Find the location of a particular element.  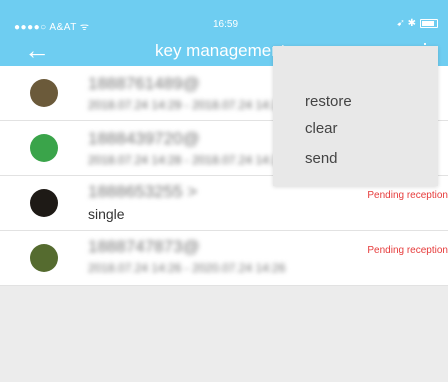

status-bar: ●●●●○ A&AT ᯤ 16:59 ➹ ✱ is located at coordinates (224, 18).